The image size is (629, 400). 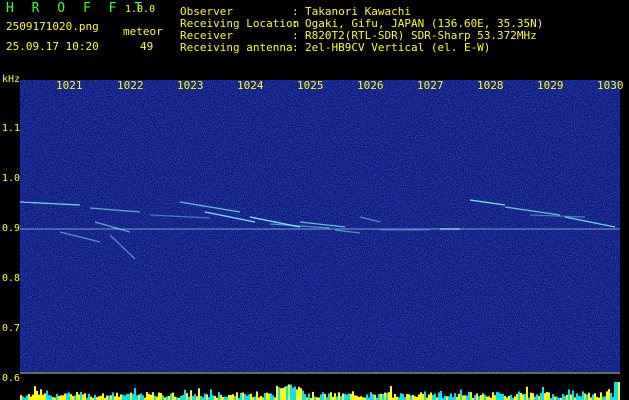 What do you see at coordinates (11, 228) in the screenshot?
I see `y-tick-0.9: 0.9` at bounding box center [11, 228].